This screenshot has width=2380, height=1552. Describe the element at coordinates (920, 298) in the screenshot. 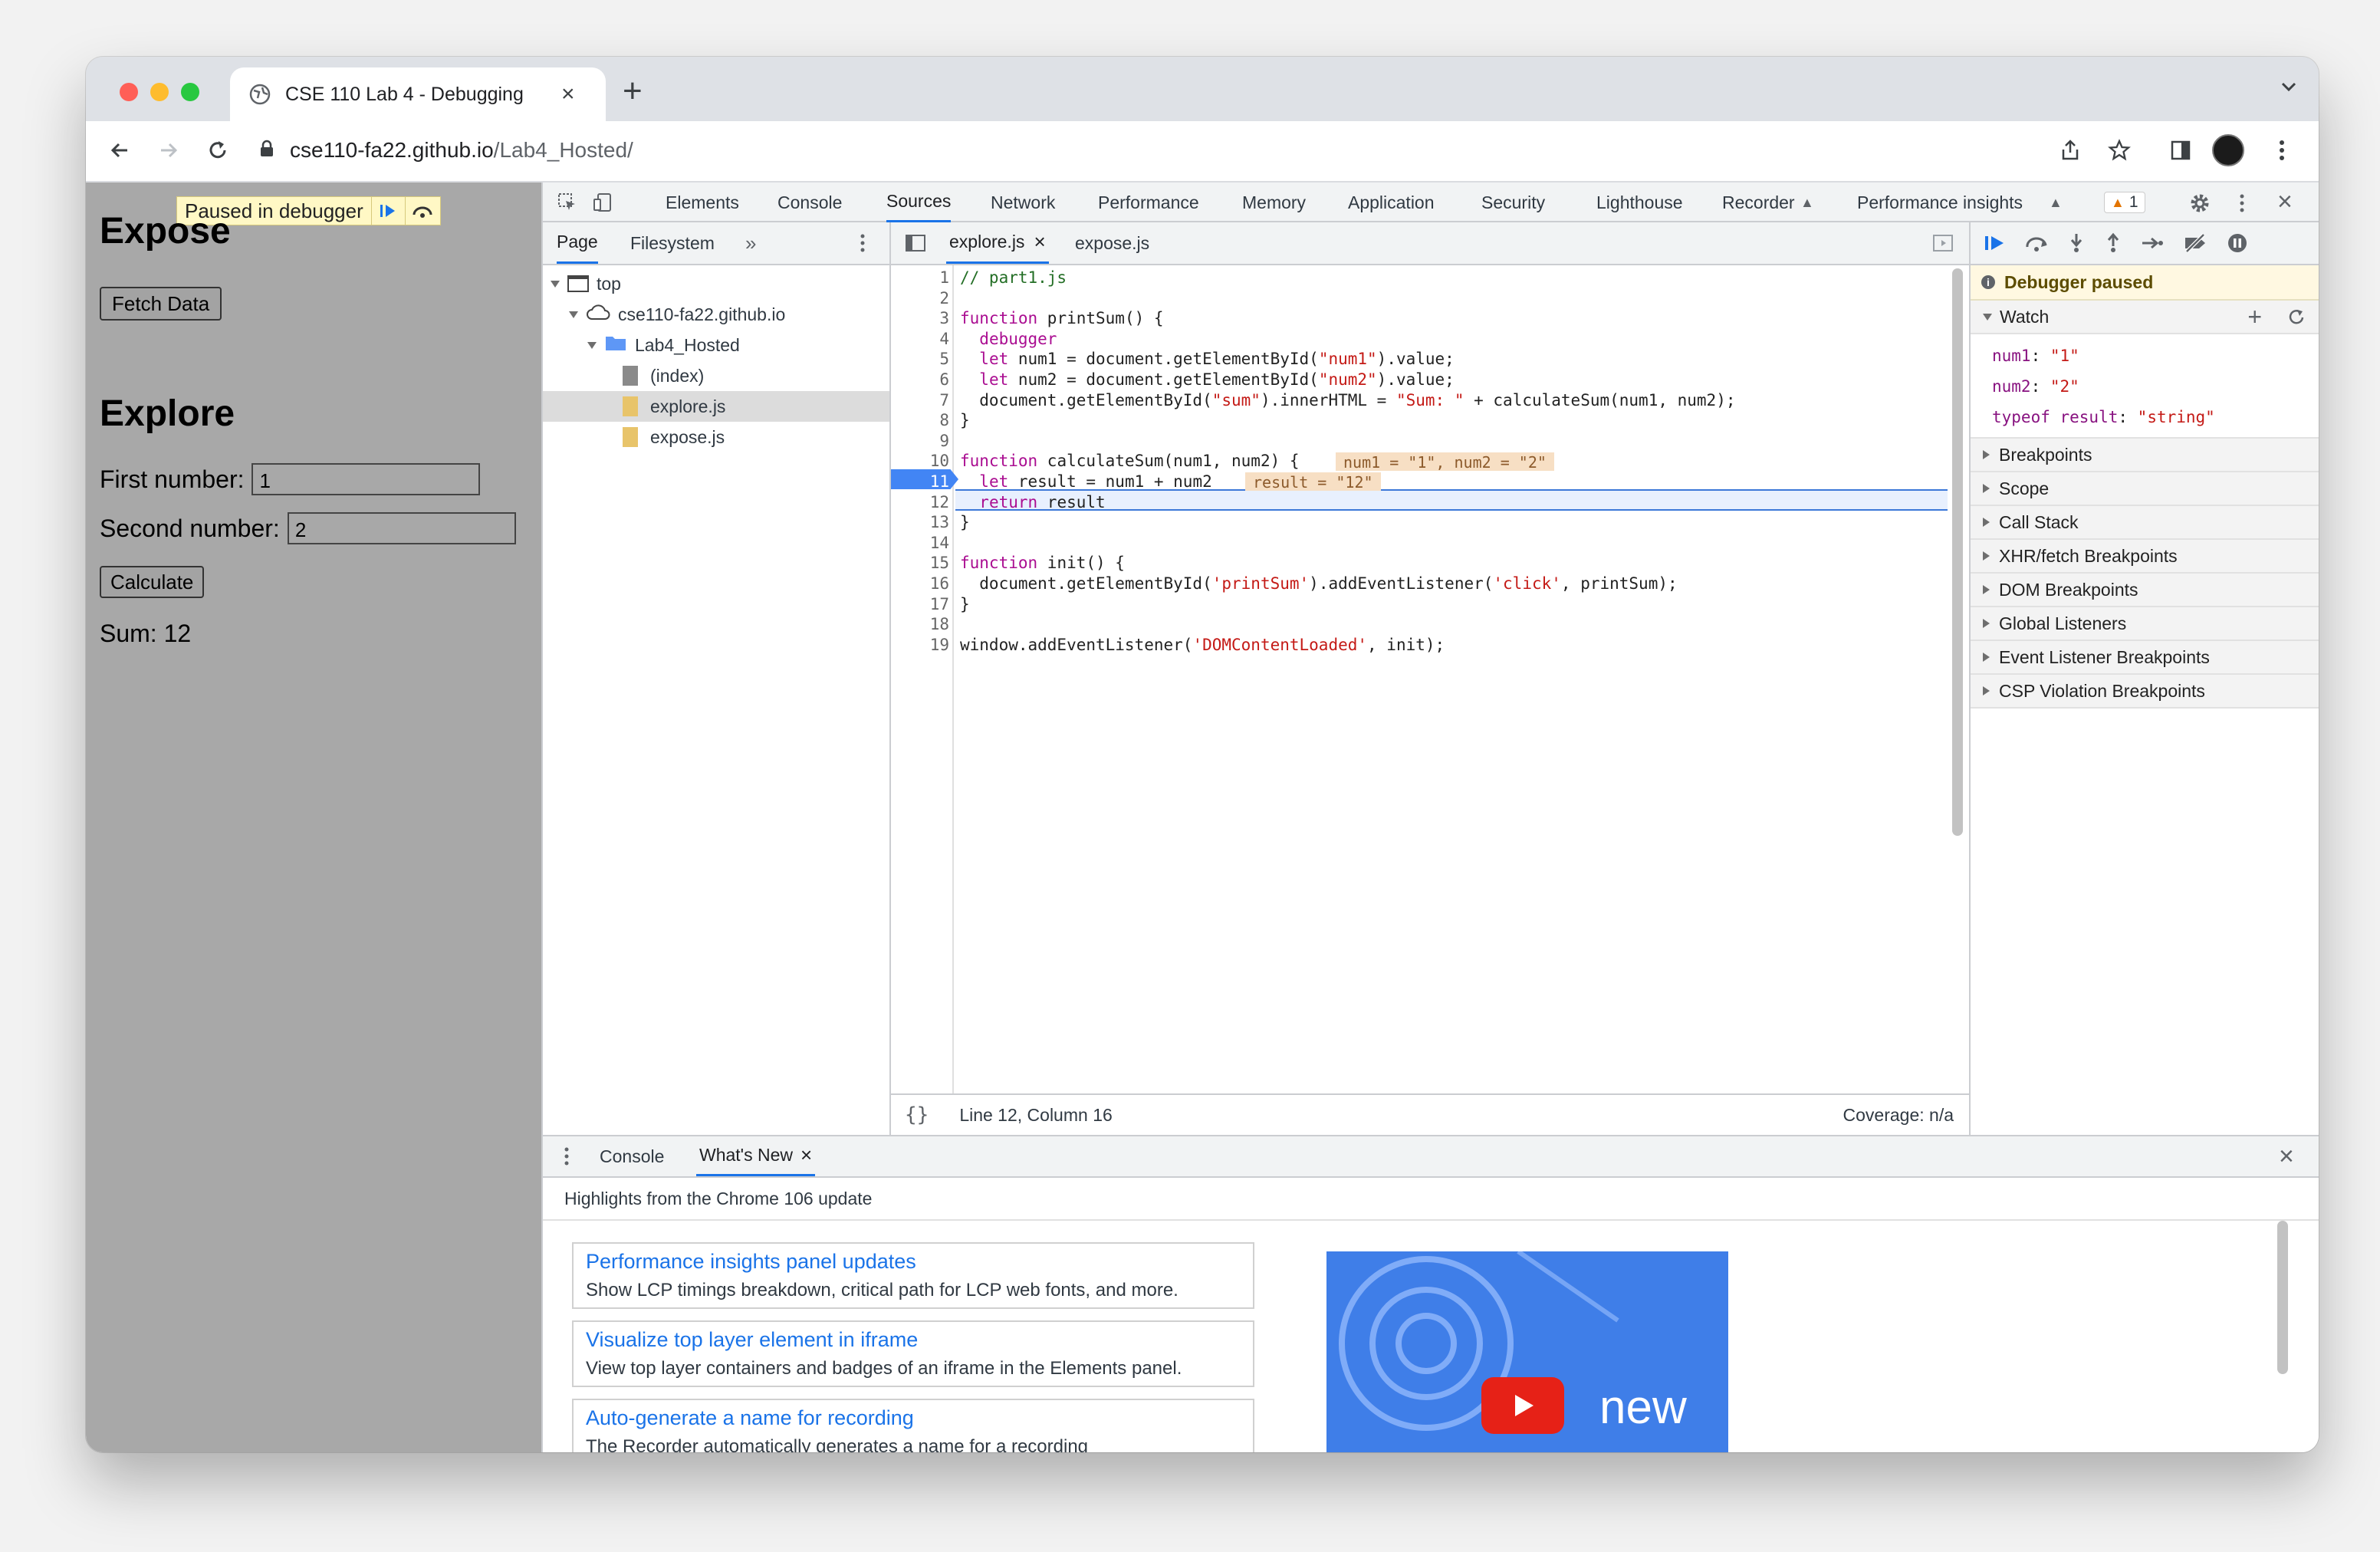

I see `line-number: 2` at that location.